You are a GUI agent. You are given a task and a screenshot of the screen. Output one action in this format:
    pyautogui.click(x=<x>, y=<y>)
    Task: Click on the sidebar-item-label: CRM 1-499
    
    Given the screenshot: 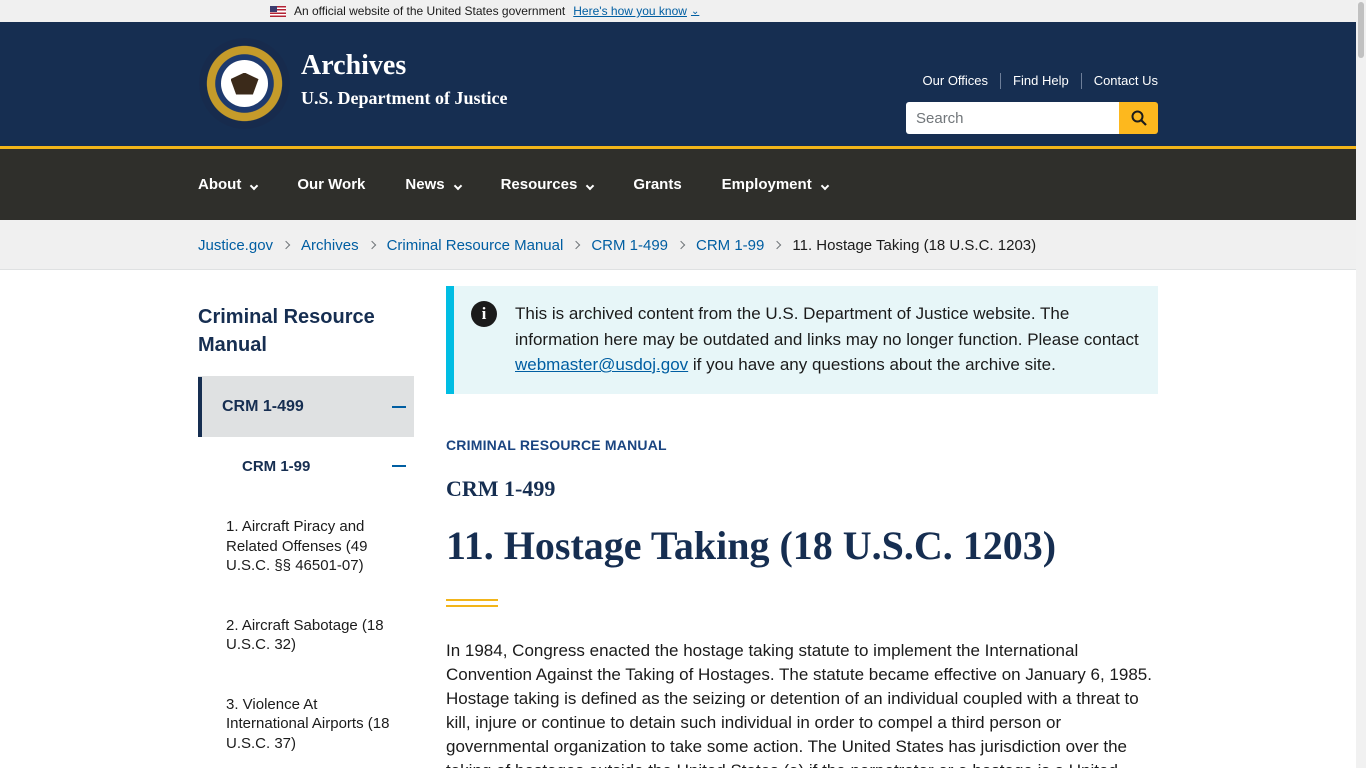 What is the action you would take?
    pyautogui.click(x=263, y=406)
    